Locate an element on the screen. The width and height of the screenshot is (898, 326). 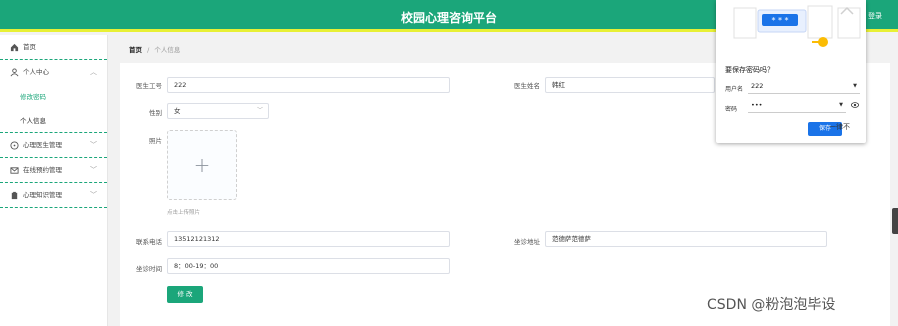
doctor-id-input: 222 is located at coordinates (308, 85).